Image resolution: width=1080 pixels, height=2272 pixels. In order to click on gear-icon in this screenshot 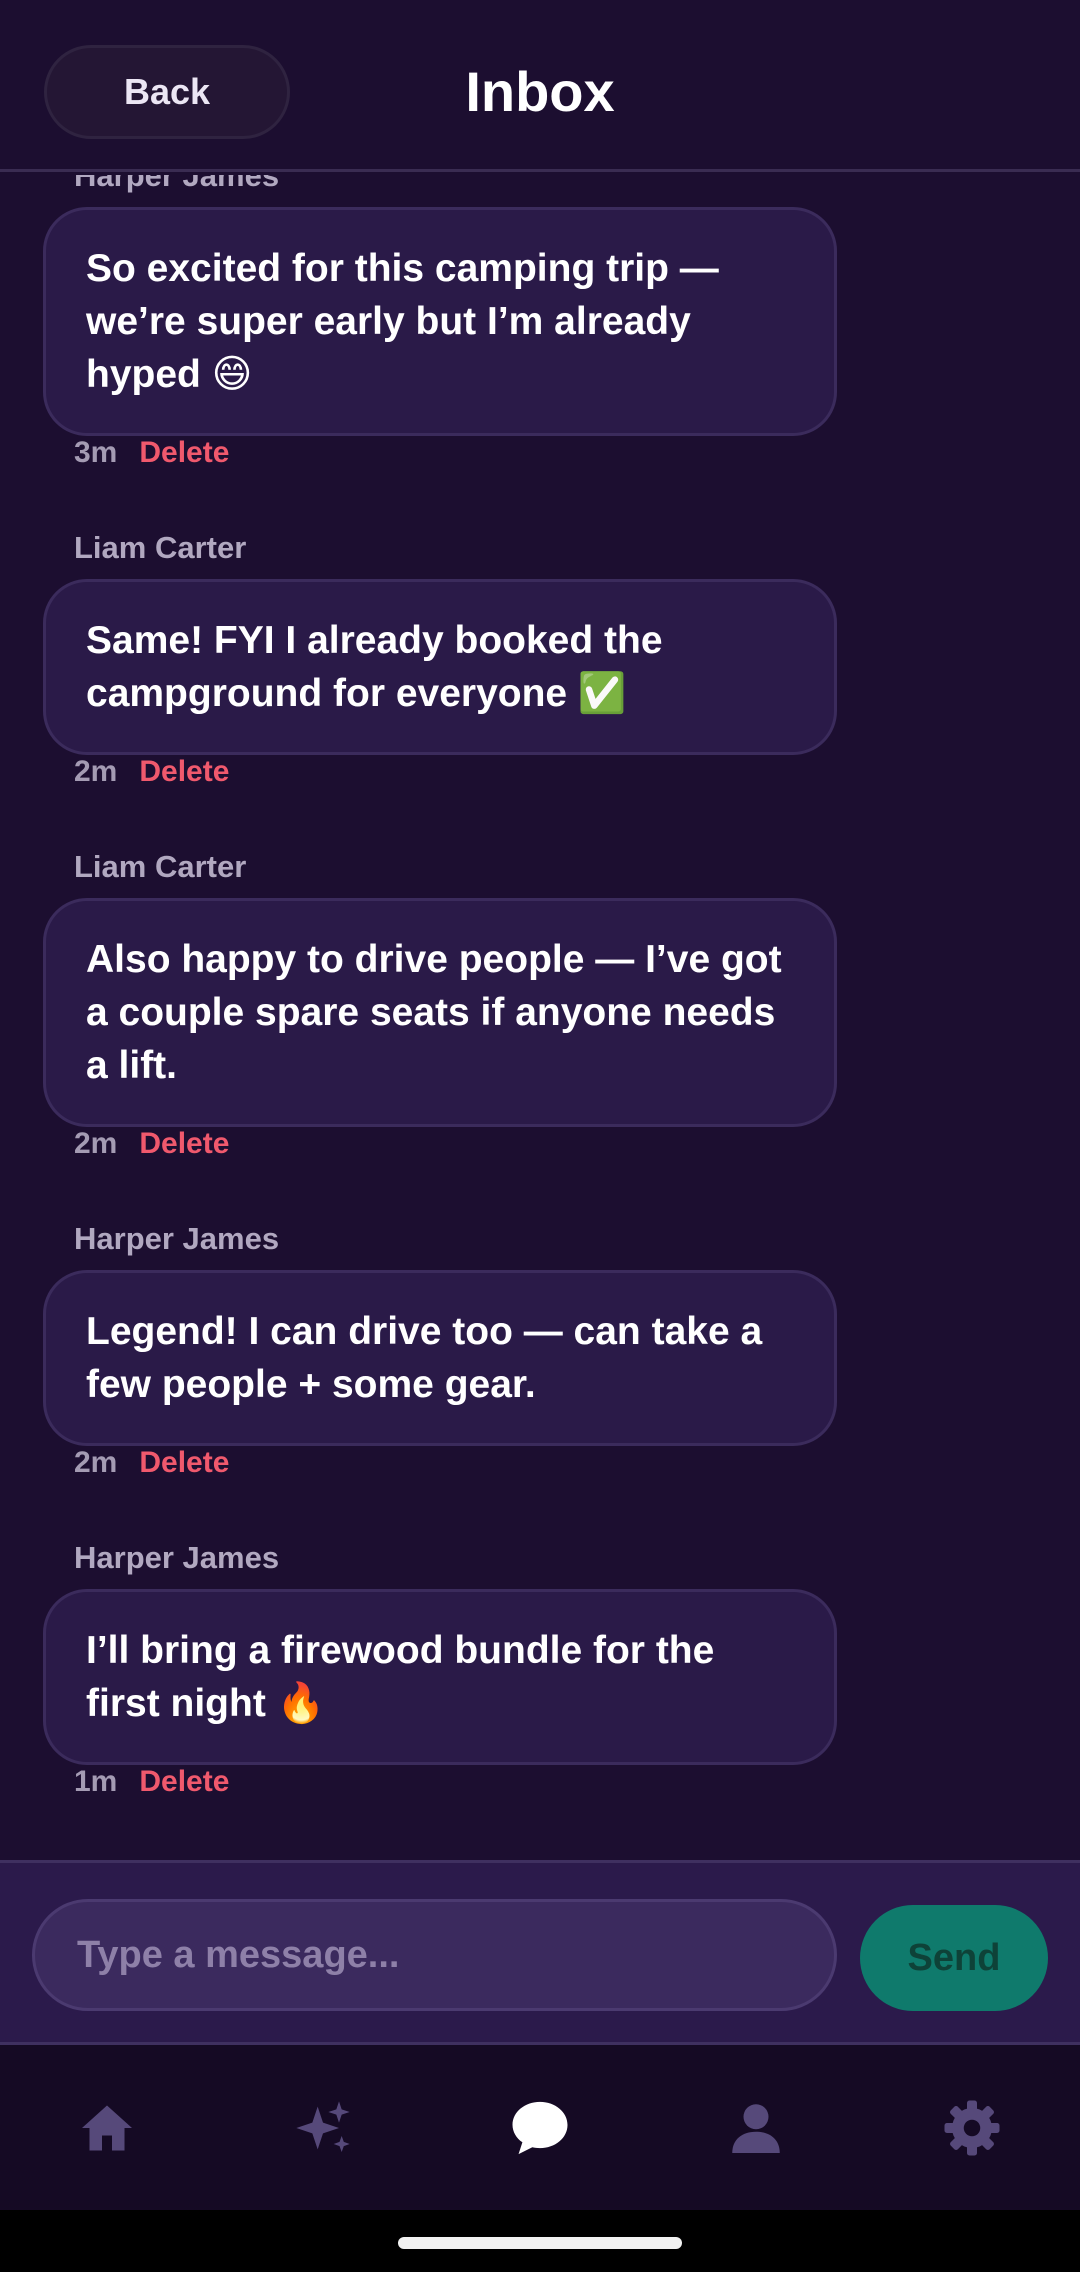, I will do `click(972, 2128)`.